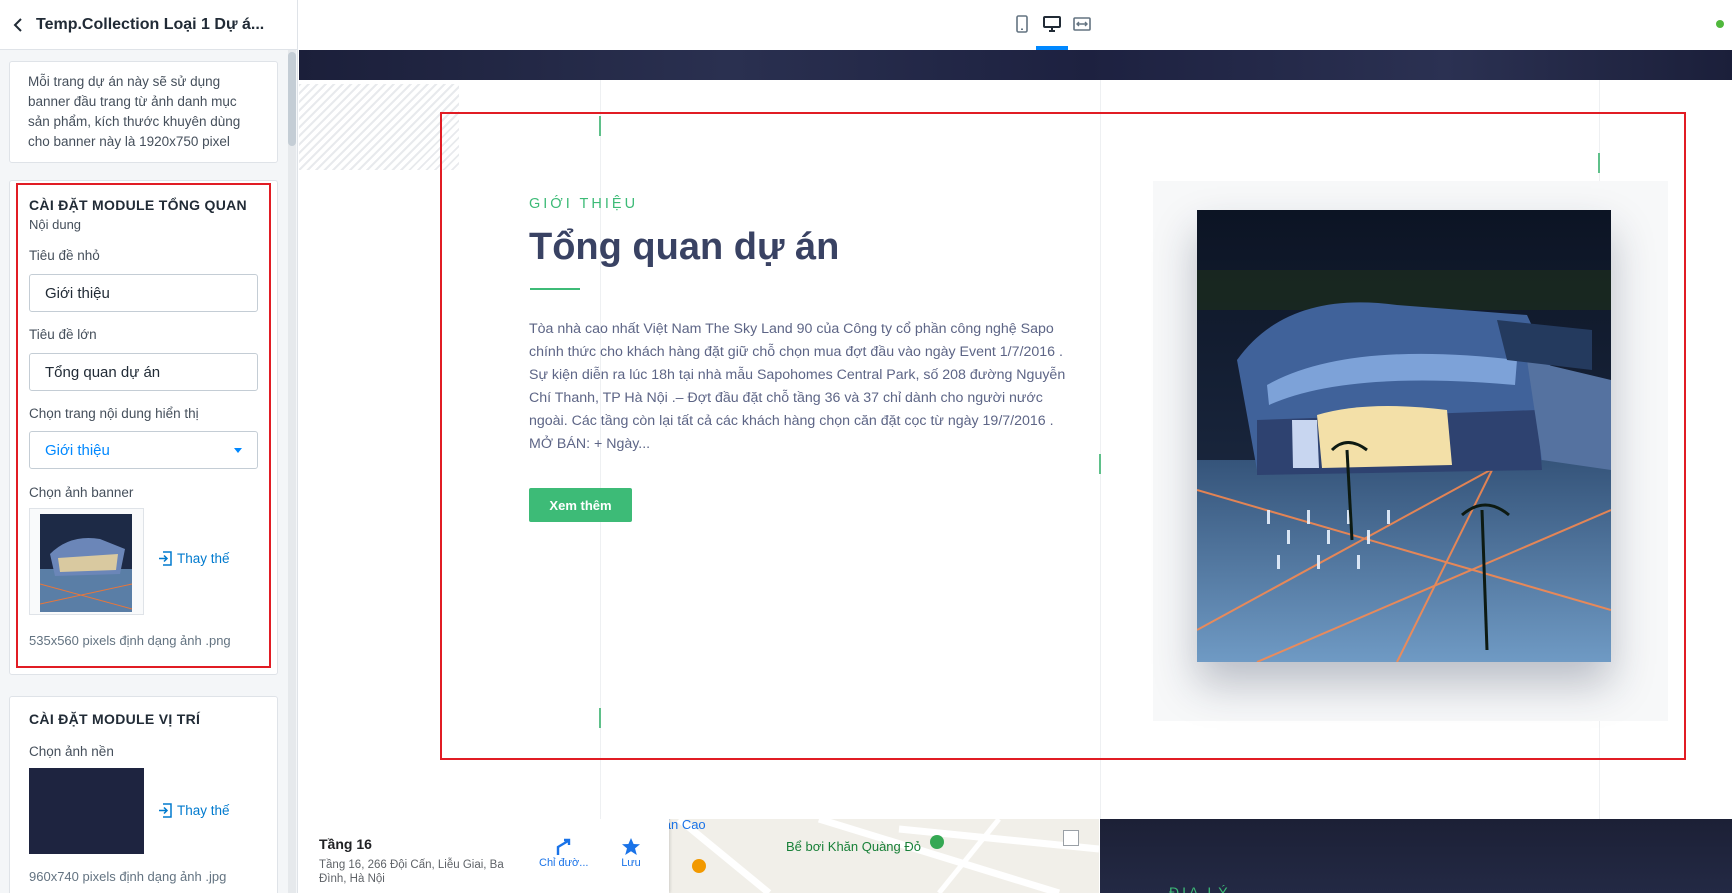 This screenshot has height=893, width=1732. What do you see at coordinates (128, 876) in the screenshot?
I see `bg-size-note: 960x740 pixels định dạng ảnh .jpg` at bounding box center [128, 876].